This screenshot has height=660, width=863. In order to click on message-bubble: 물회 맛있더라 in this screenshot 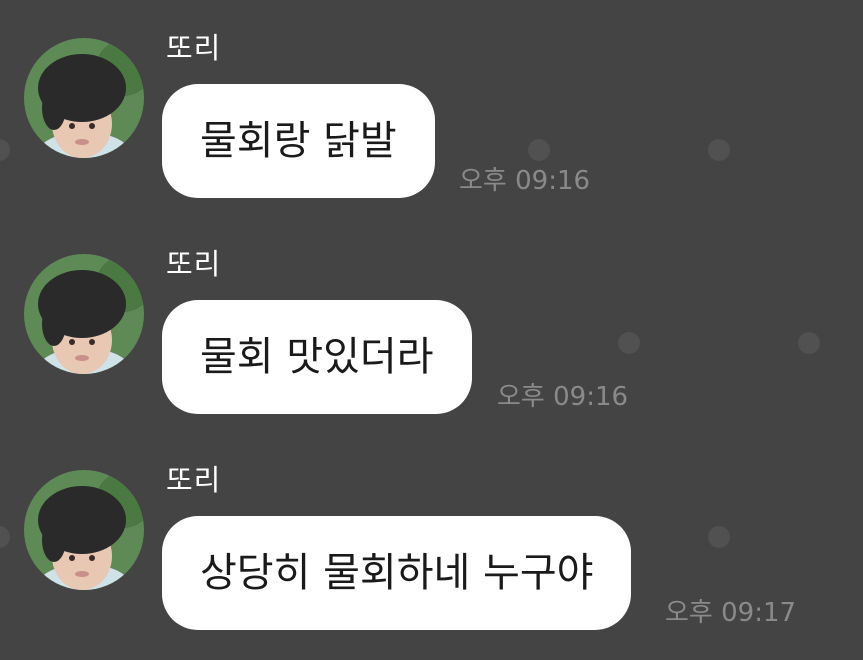, I will do `click(317, 357)`.